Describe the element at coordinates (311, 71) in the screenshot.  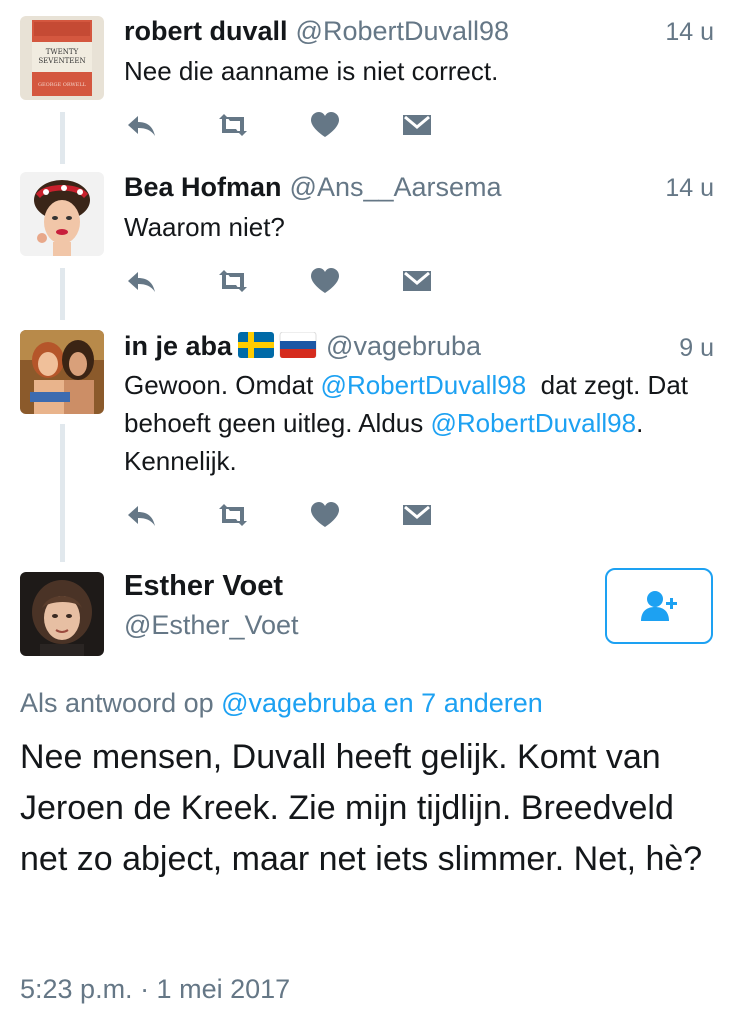
I see `tweet-text: Nee die aanname is niet correct.` at that location.